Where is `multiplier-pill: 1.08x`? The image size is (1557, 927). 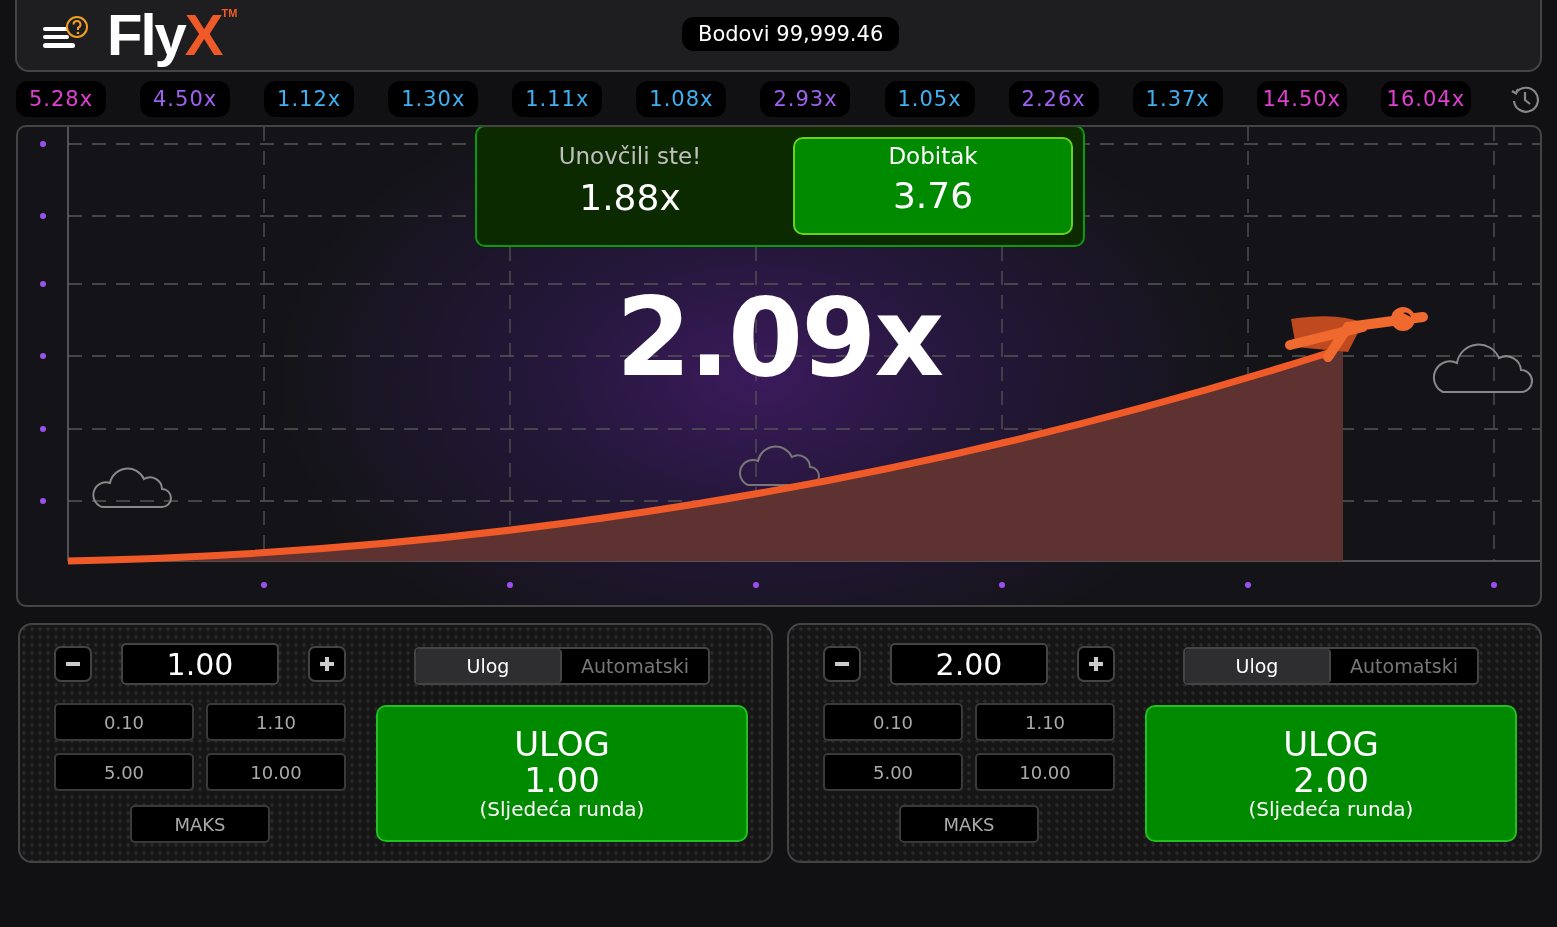
multiplier-pill: 1.08x is located at coordinates (681, 99).